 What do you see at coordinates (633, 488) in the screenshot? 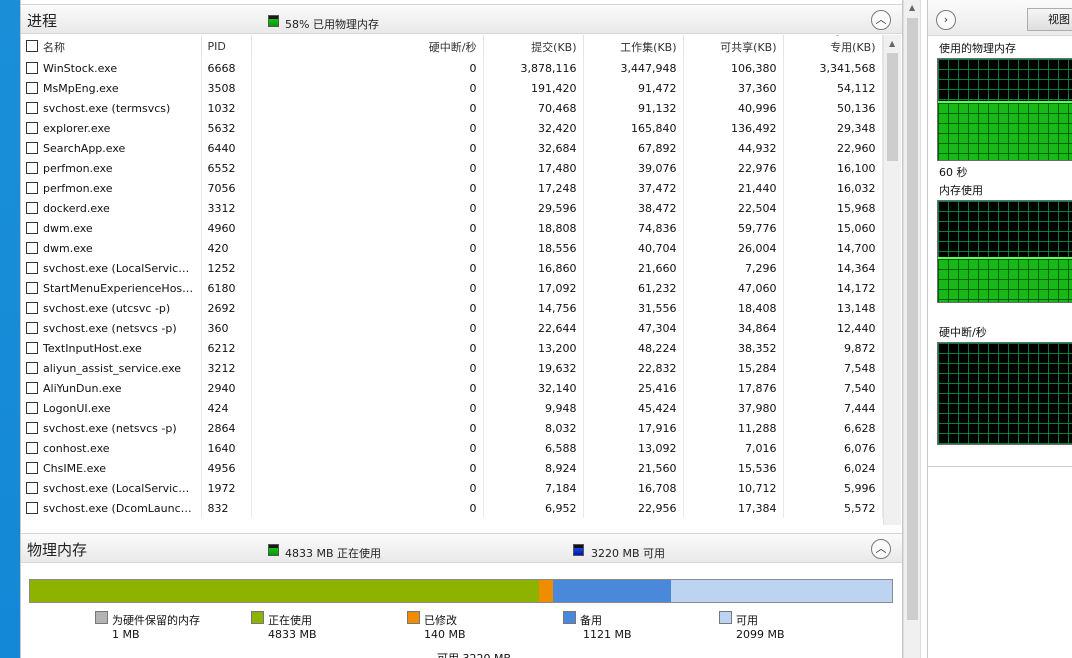
I see `cell-working-set: 16,708` at bounding box center [633, 488].